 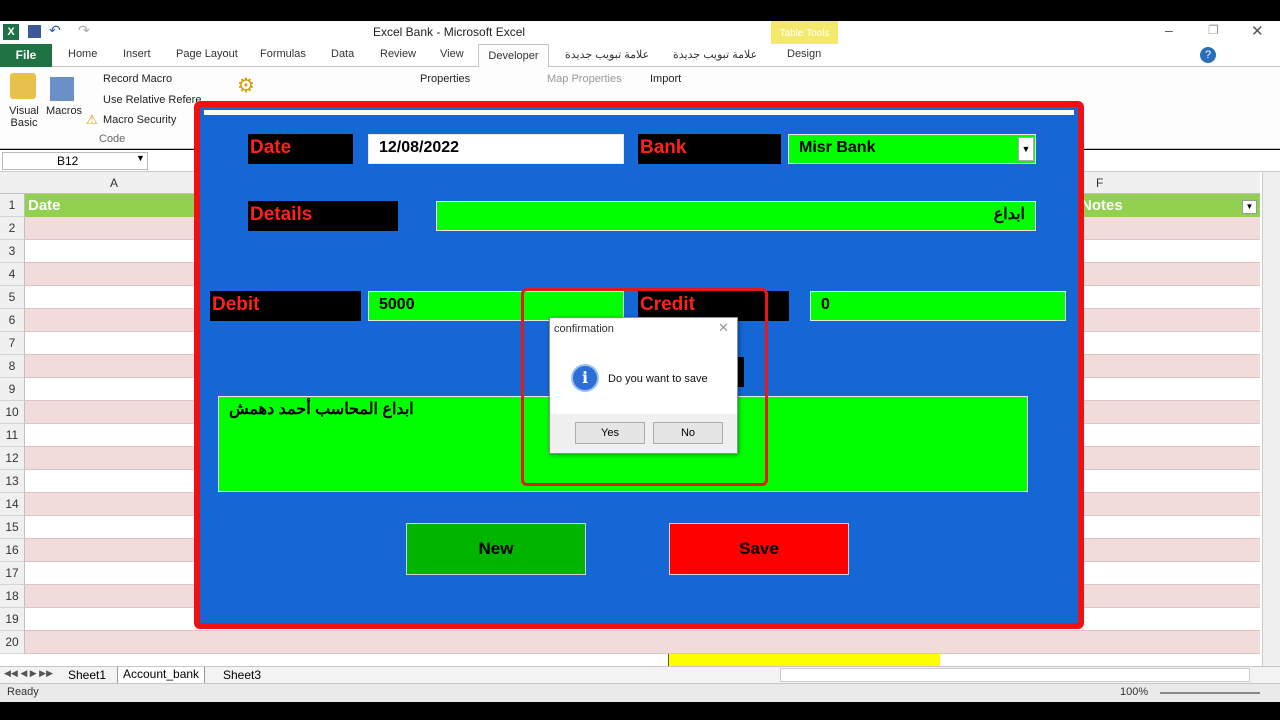 I want to click on minimize-icon: –, so click(x=1169, y=30).